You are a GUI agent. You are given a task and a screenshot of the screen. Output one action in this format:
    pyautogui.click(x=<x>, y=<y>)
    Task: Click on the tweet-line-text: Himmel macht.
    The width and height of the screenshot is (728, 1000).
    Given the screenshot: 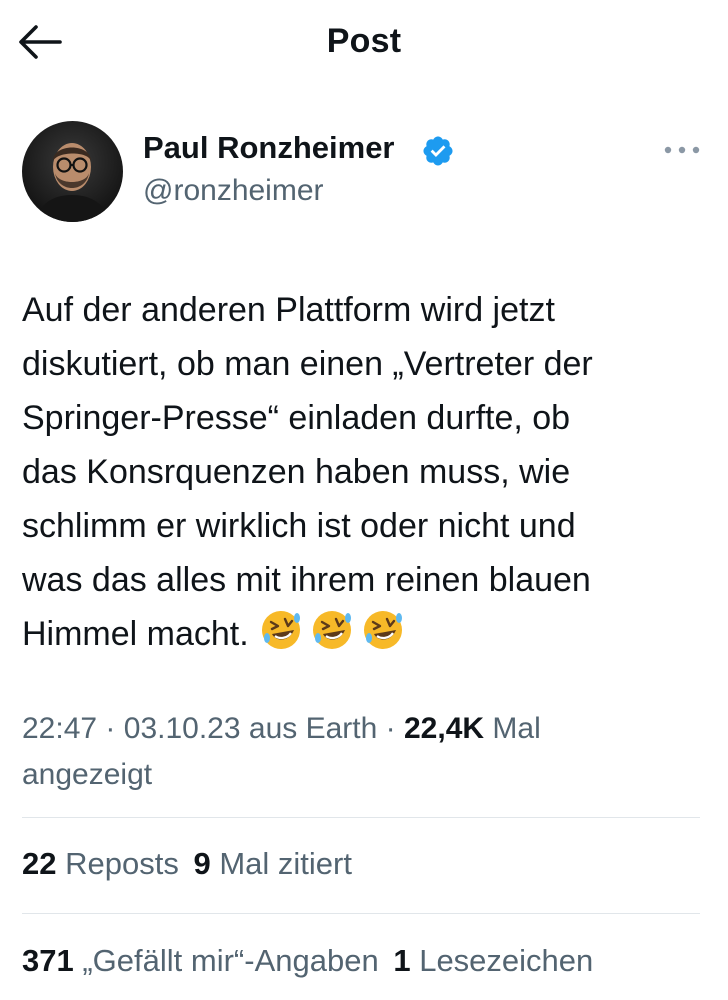 What is the action you would take?
    pyautogui.click(x=135, y=634)
    